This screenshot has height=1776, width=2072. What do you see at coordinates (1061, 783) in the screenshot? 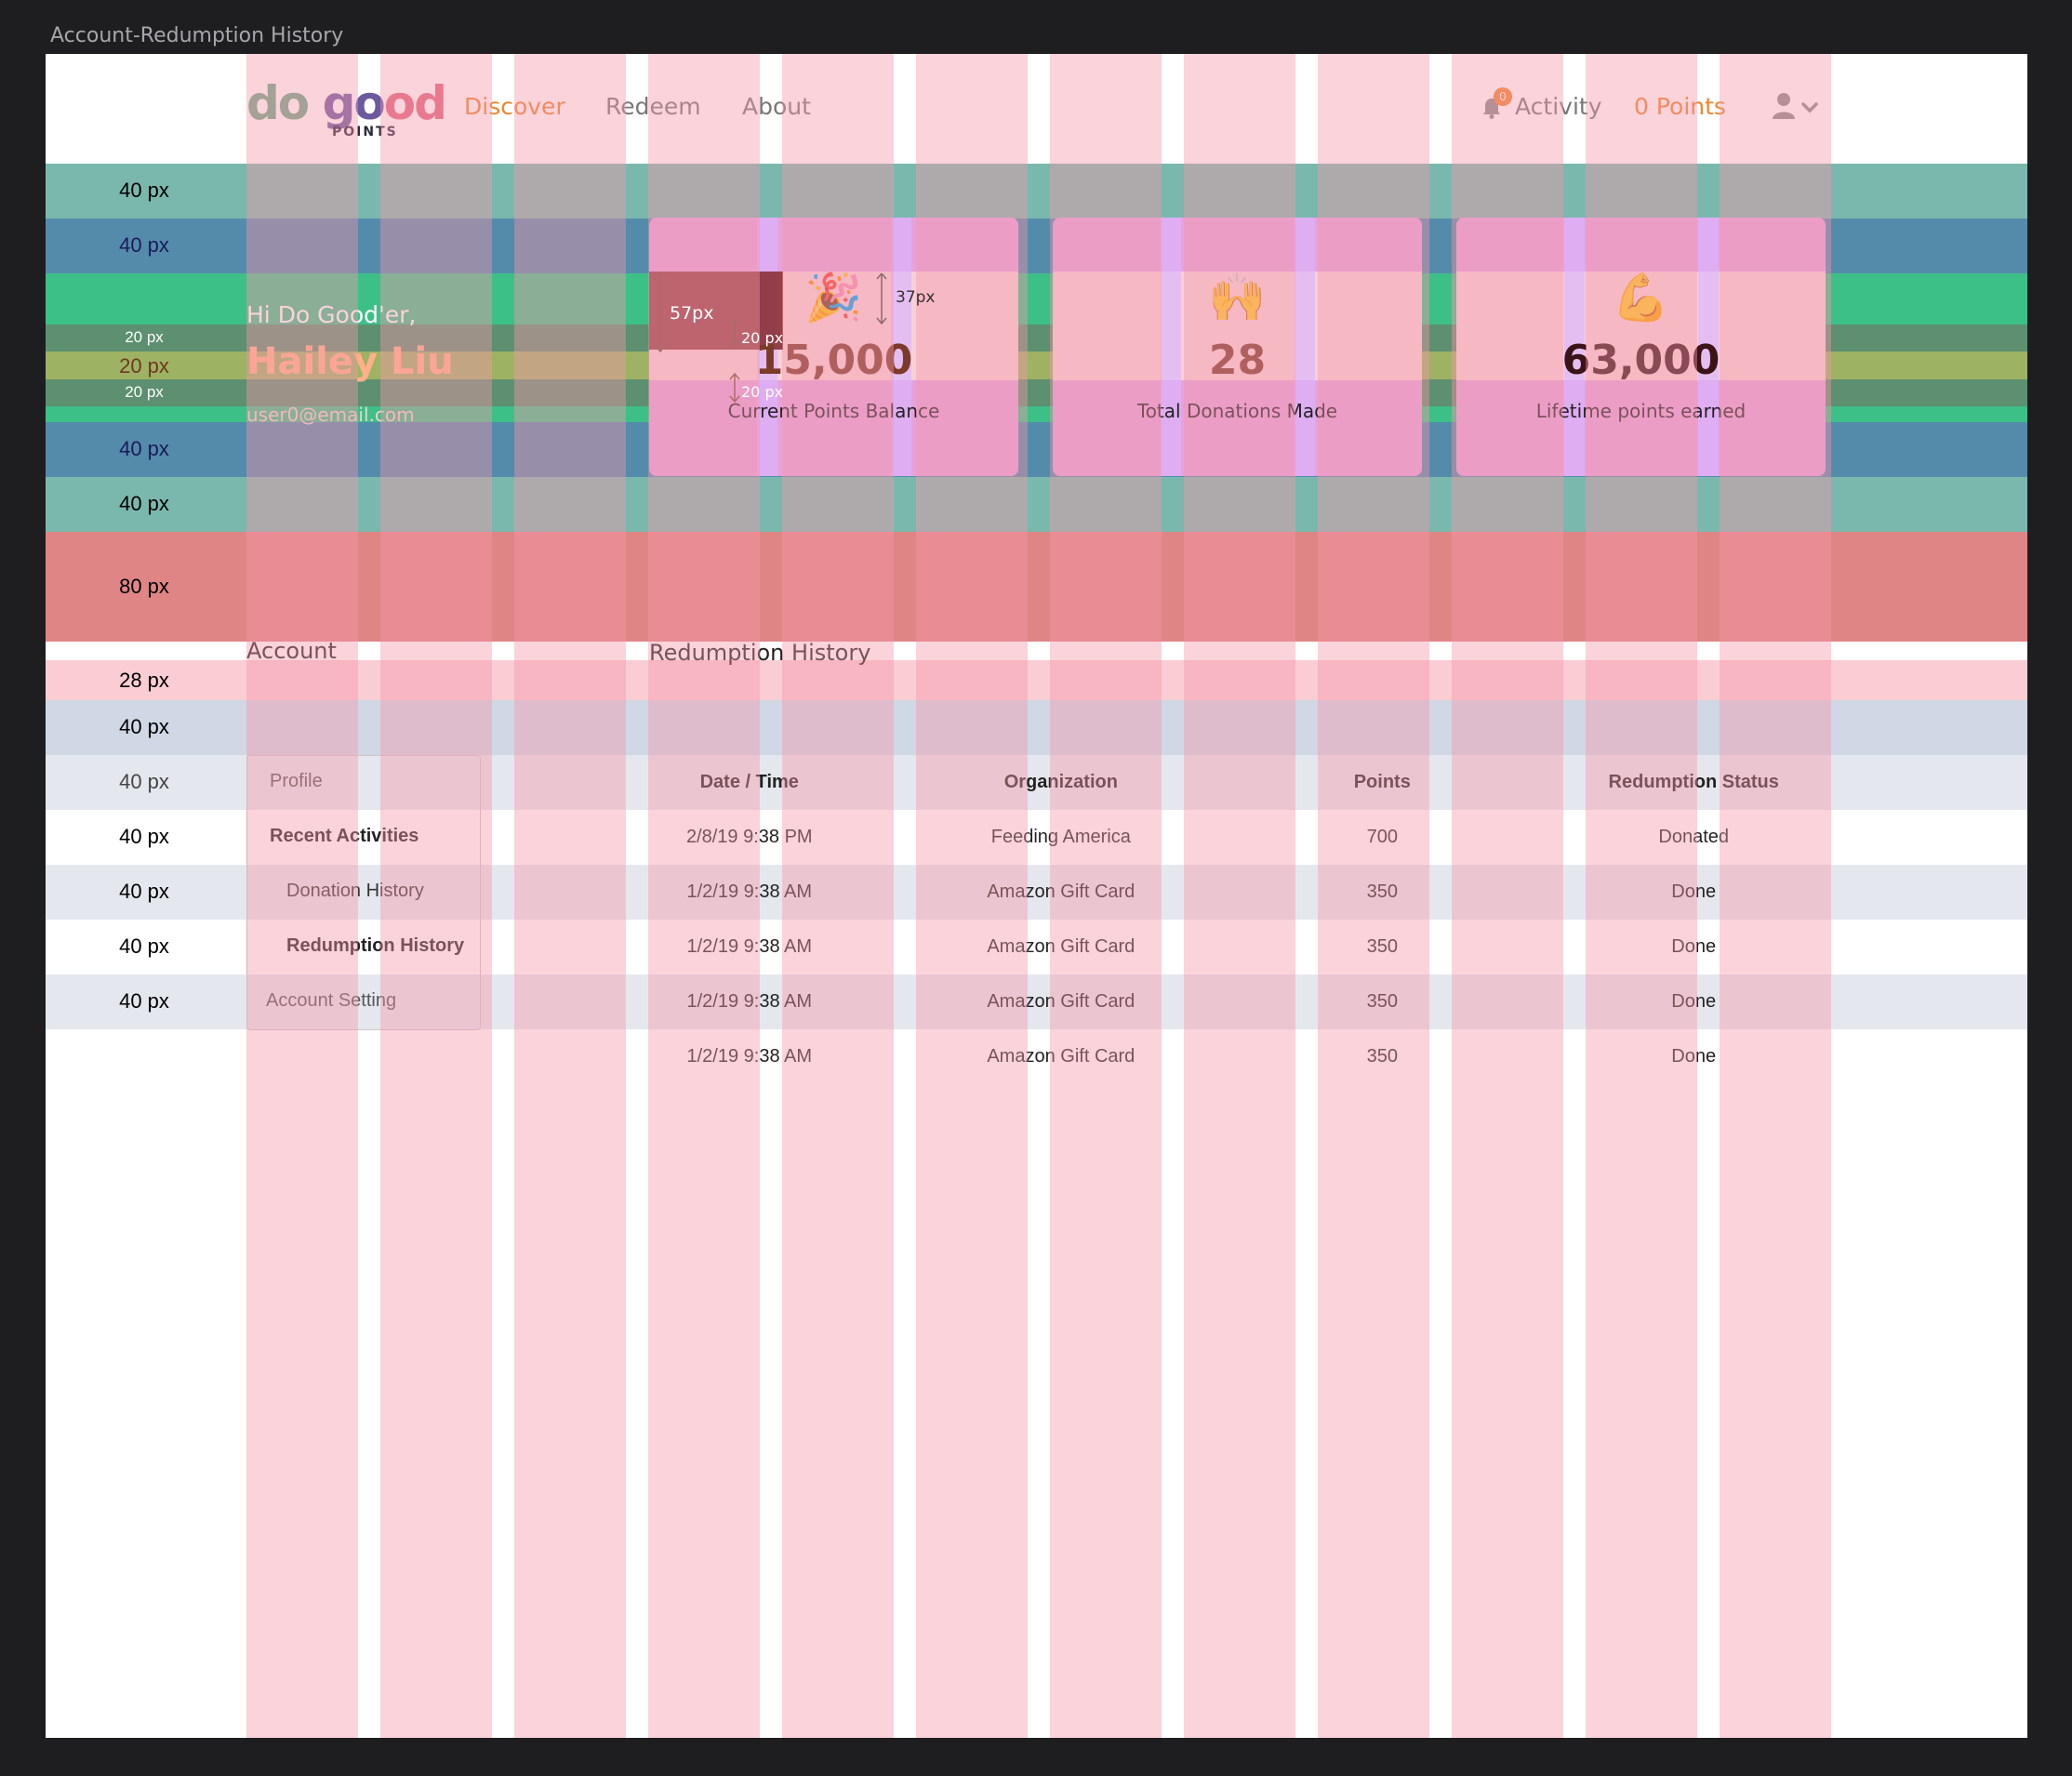
I see `header-organization: Organization` at bounding box center [1061, 783].